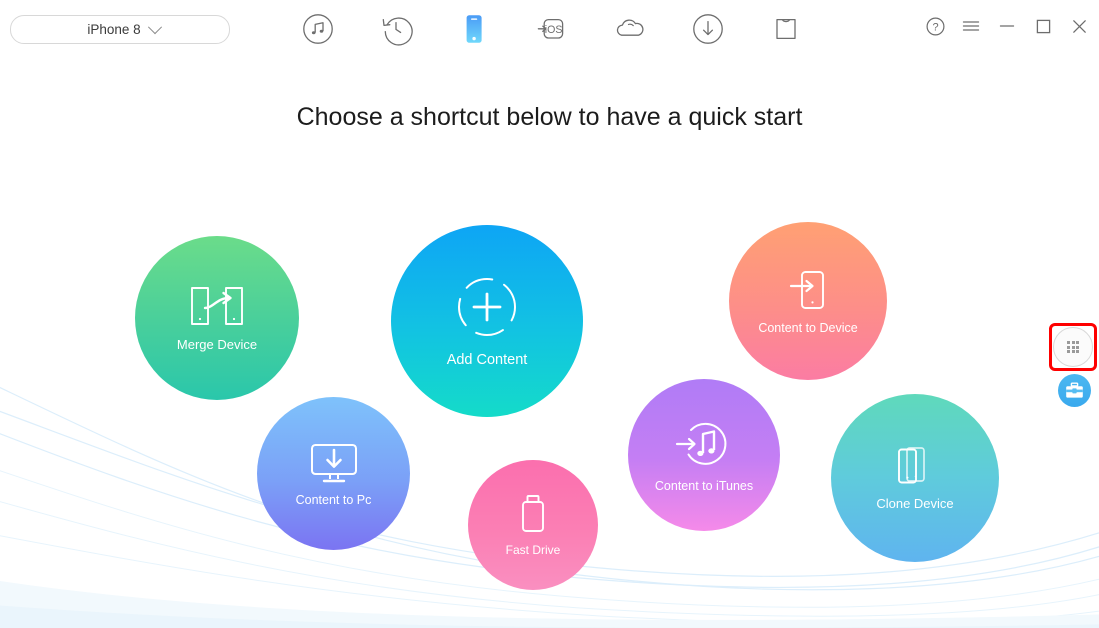 This screenshot has height=628, width=1099. I want to click on history-clock-icon, so click(397, 31).